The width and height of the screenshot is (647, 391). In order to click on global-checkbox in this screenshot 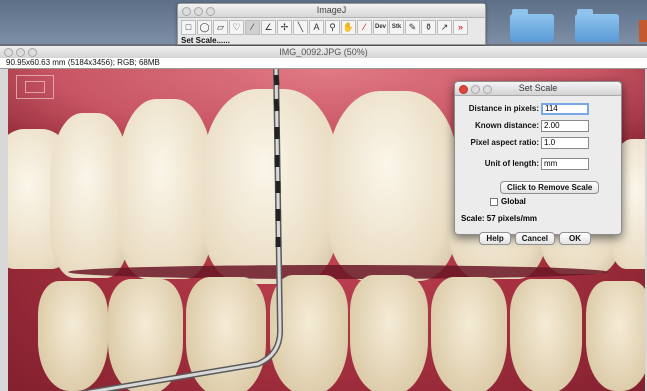, I will do `click(494, 201)`.